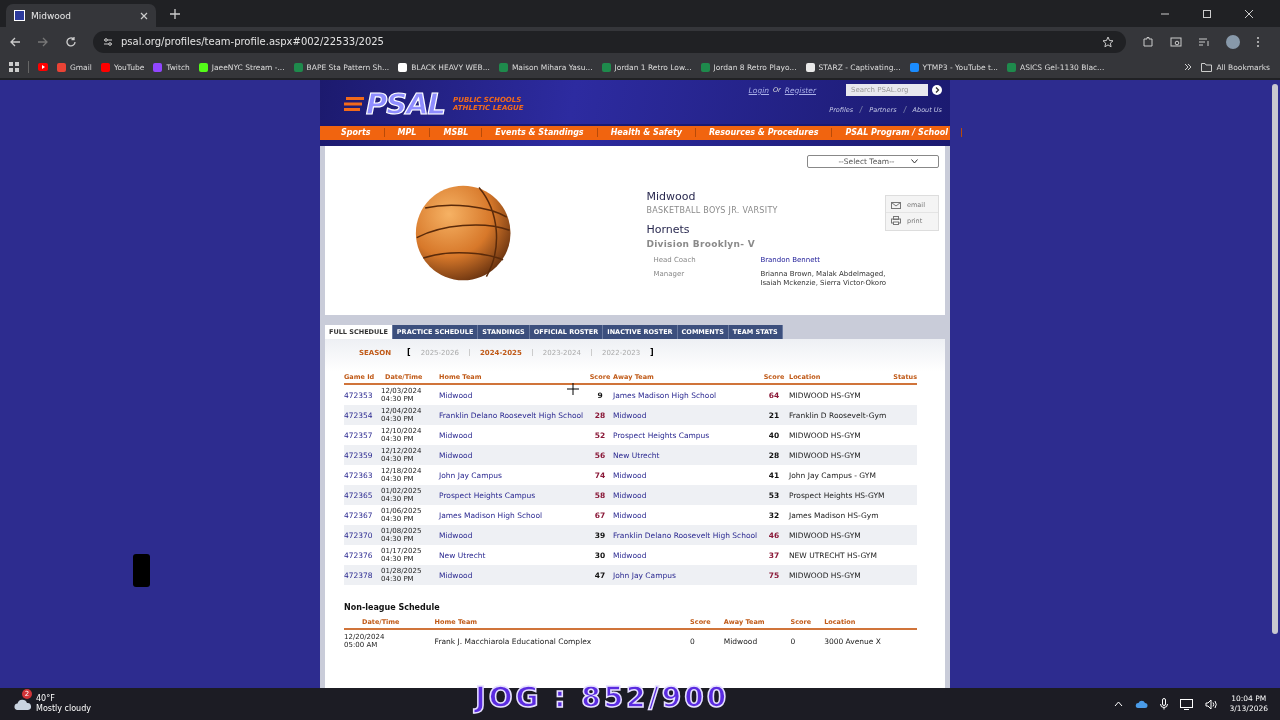  What do you see at coordinates (71, 41) in the screenshot?
I see `reload-icon` at bounding box center [71, 41].